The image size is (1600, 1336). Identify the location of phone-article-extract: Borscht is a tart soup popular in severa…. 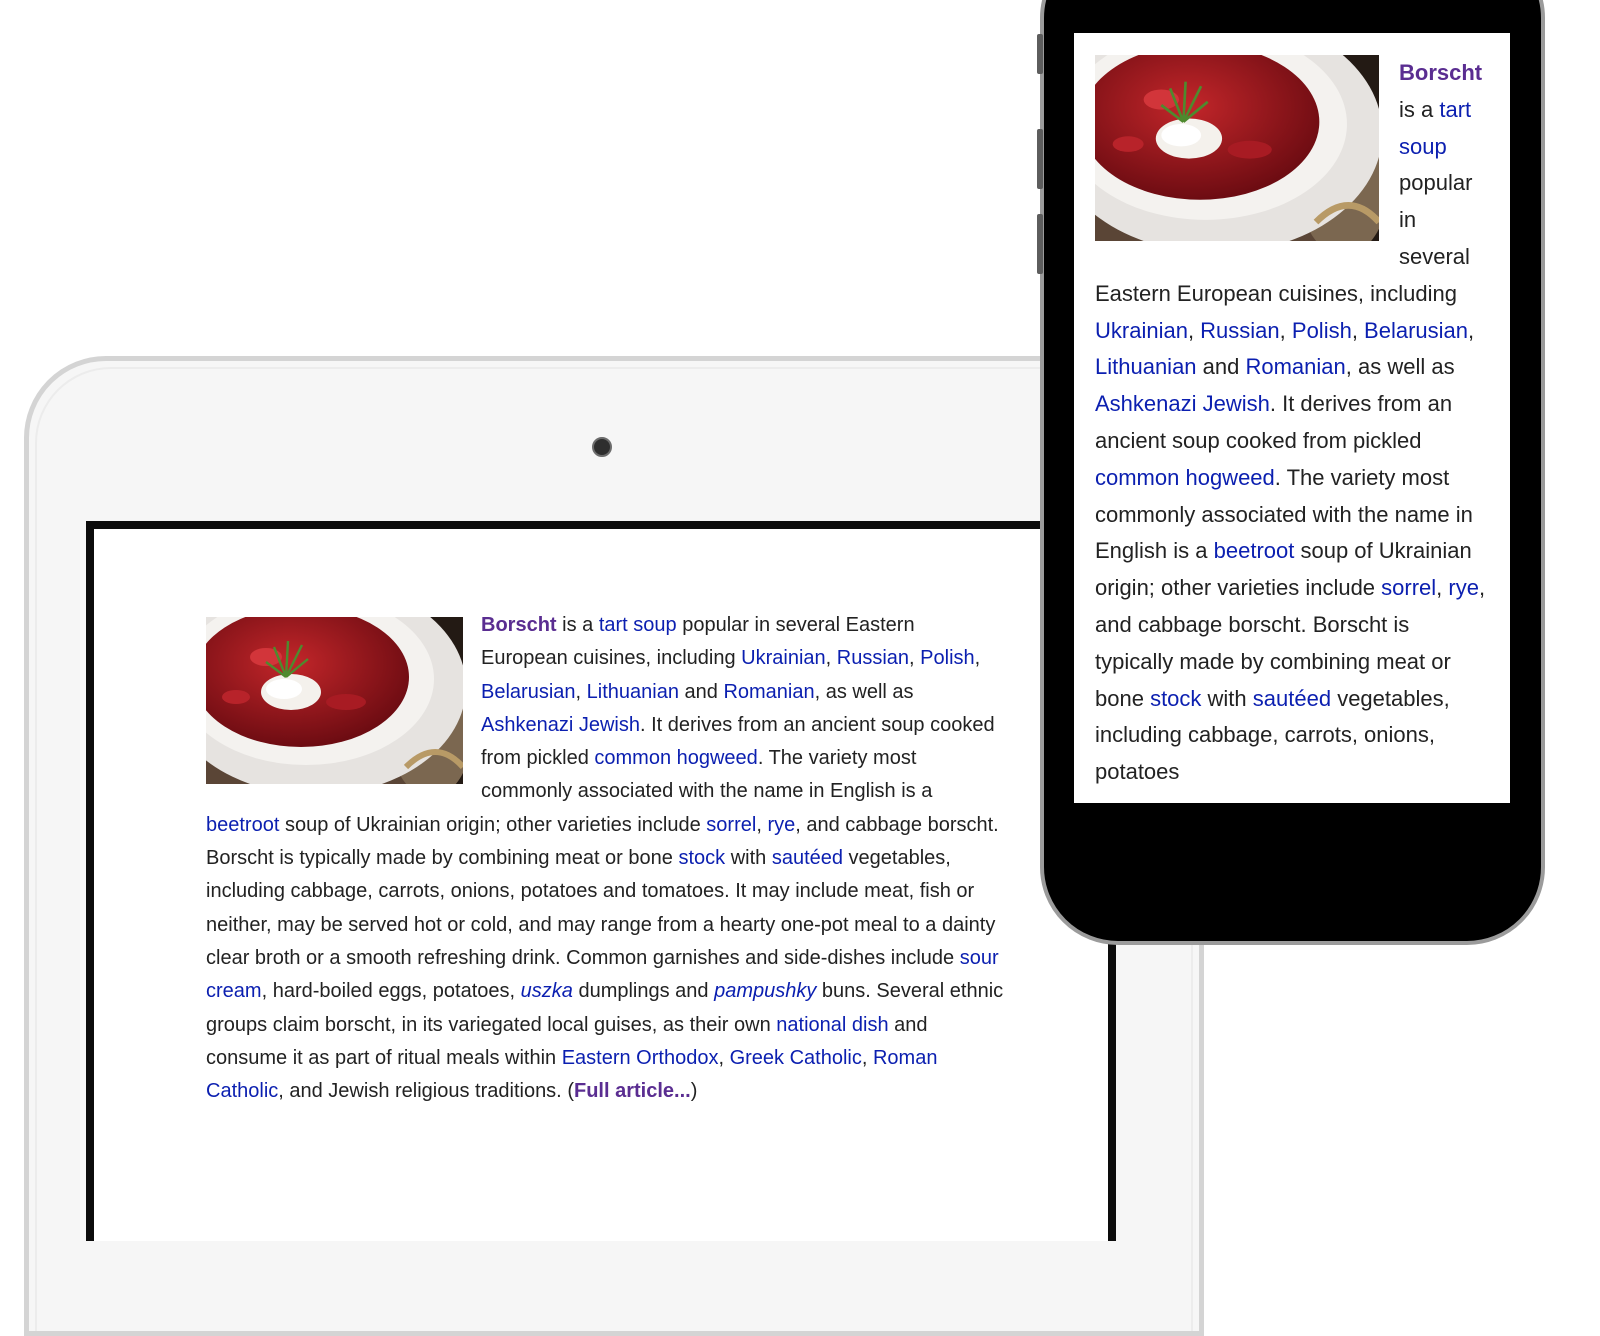
(1294, 423).